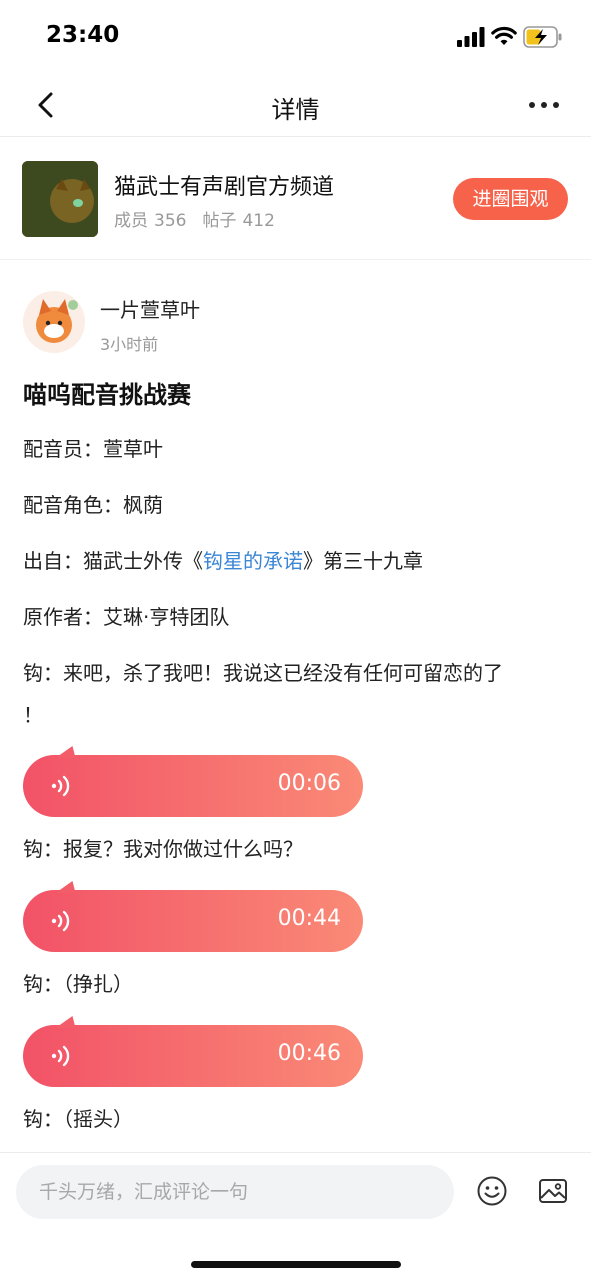 Image resolution: width=591 pixels, height=1281 pixels. Describe the element at coordinates (93, 449) in the screenshot. I see `voice-actor-line: 配音员：萱草叶` at that location.